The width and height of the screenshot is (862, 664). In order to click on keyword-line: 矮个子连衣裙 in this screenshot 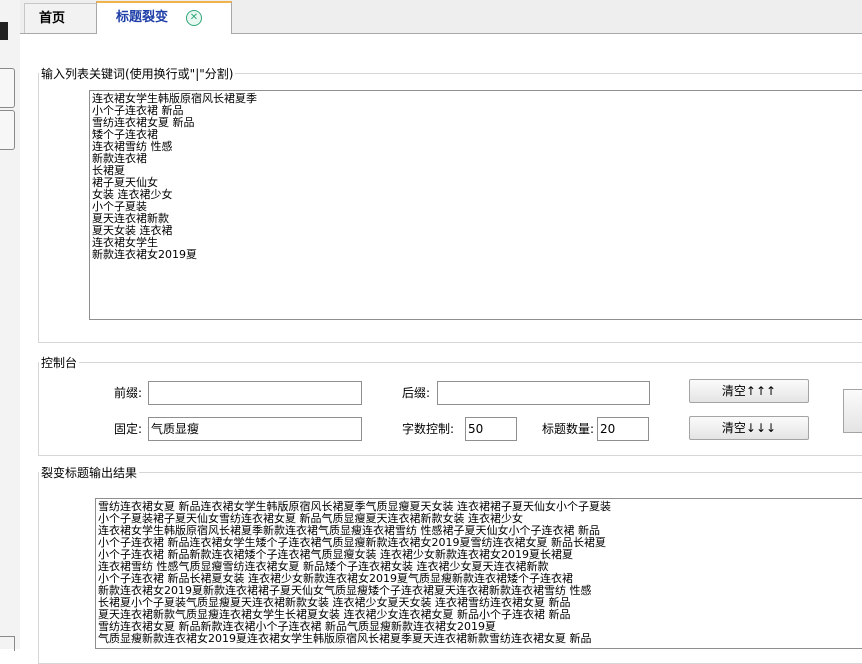, I will do `click(125, 134)`.